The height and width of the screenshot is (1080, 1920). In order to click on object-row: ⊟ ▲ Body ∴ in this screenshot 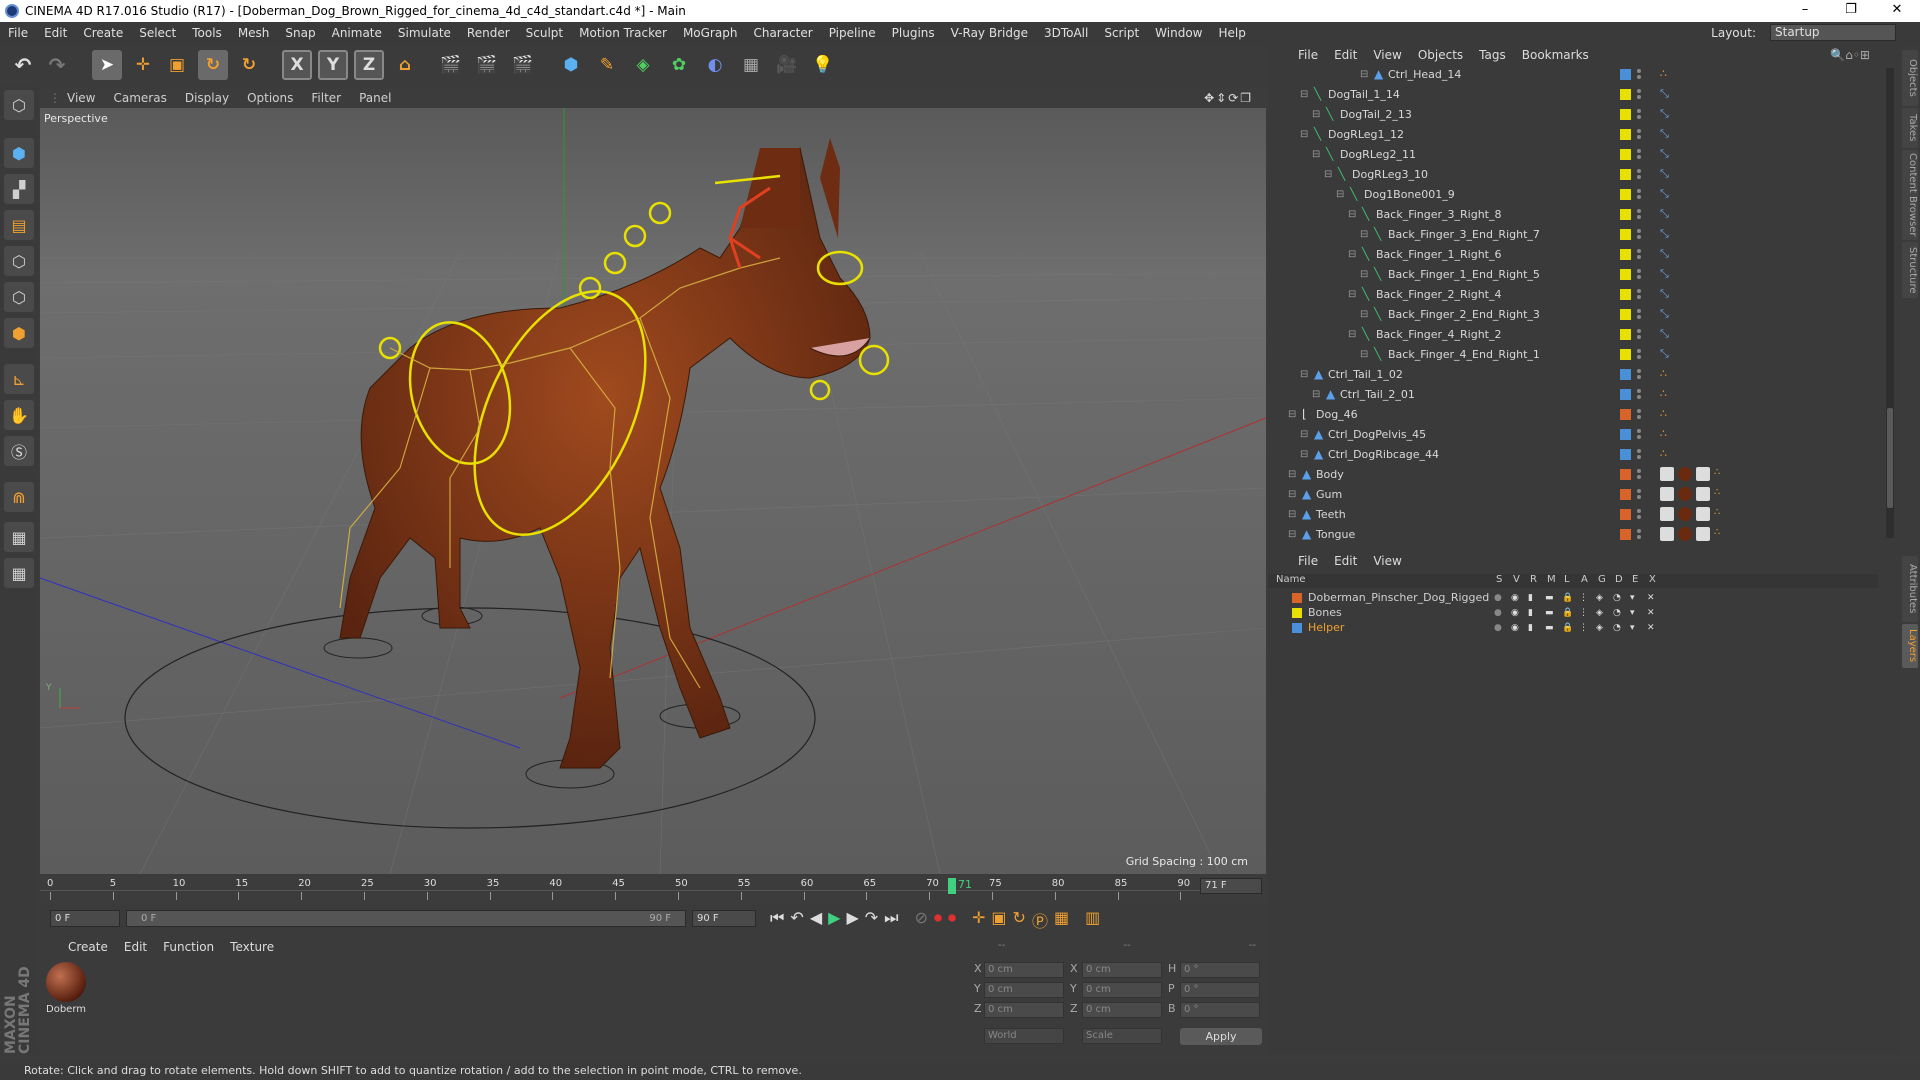, I will do `click(1573, 474)`.